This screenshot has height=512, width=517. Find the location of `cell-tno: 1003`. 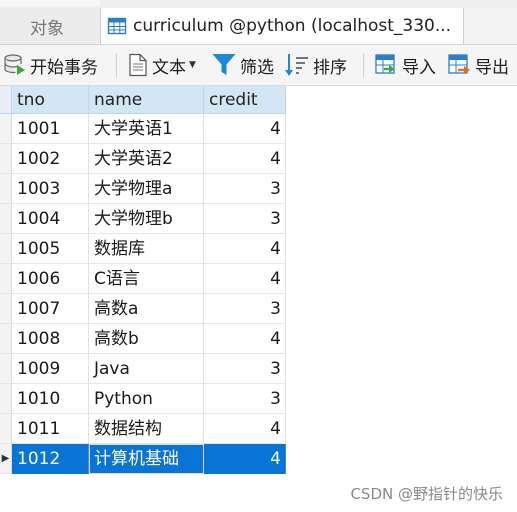

cell-tno: 1003 is located at coordinates (50, 189).